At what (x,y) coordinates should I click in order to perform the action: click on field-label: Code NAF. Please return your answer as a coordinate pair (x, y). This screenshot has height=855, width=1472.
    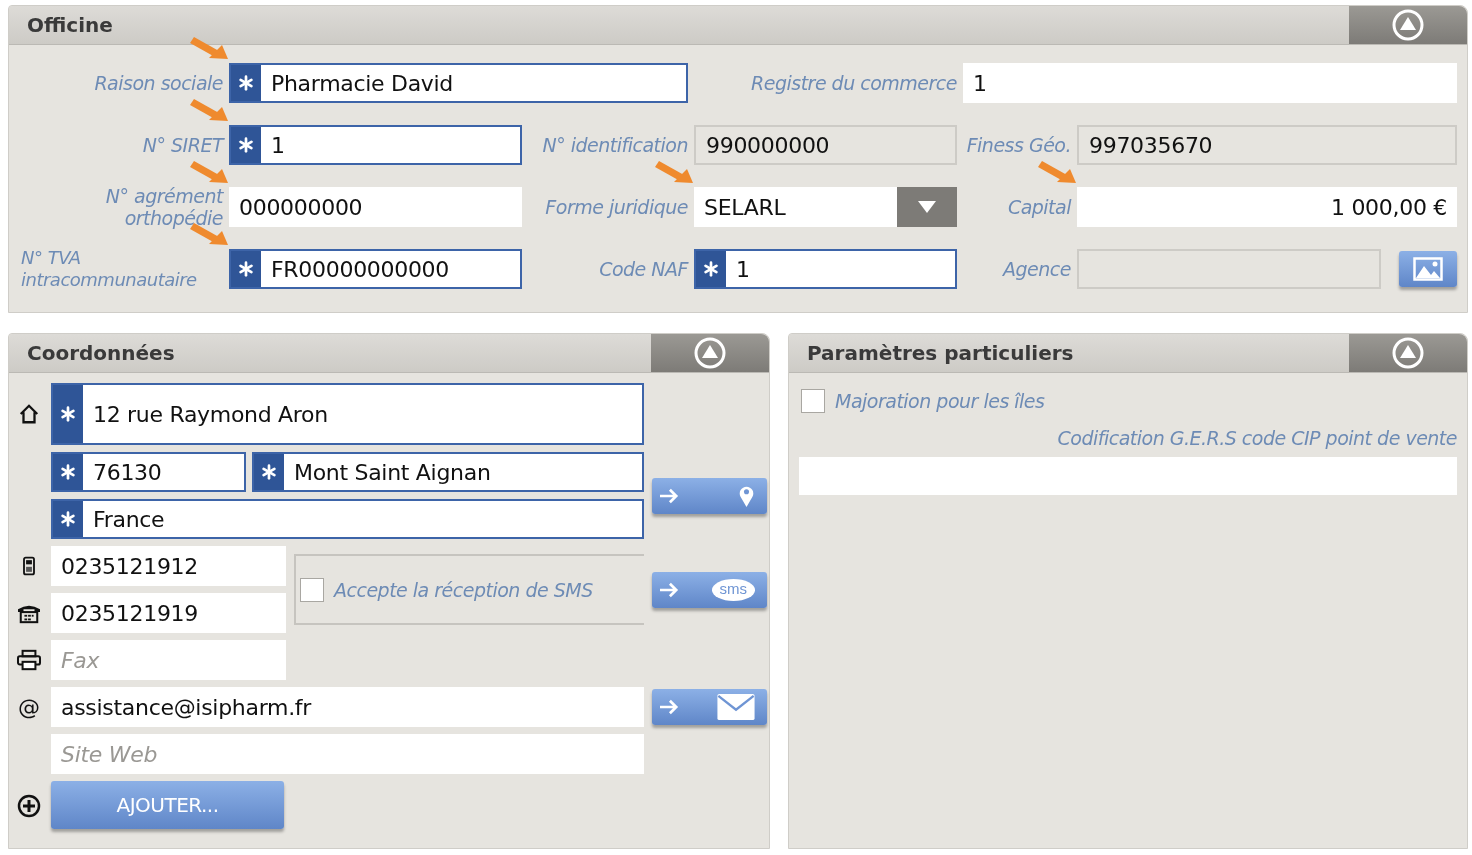
    Looking at the image, I should click on (643, 269).